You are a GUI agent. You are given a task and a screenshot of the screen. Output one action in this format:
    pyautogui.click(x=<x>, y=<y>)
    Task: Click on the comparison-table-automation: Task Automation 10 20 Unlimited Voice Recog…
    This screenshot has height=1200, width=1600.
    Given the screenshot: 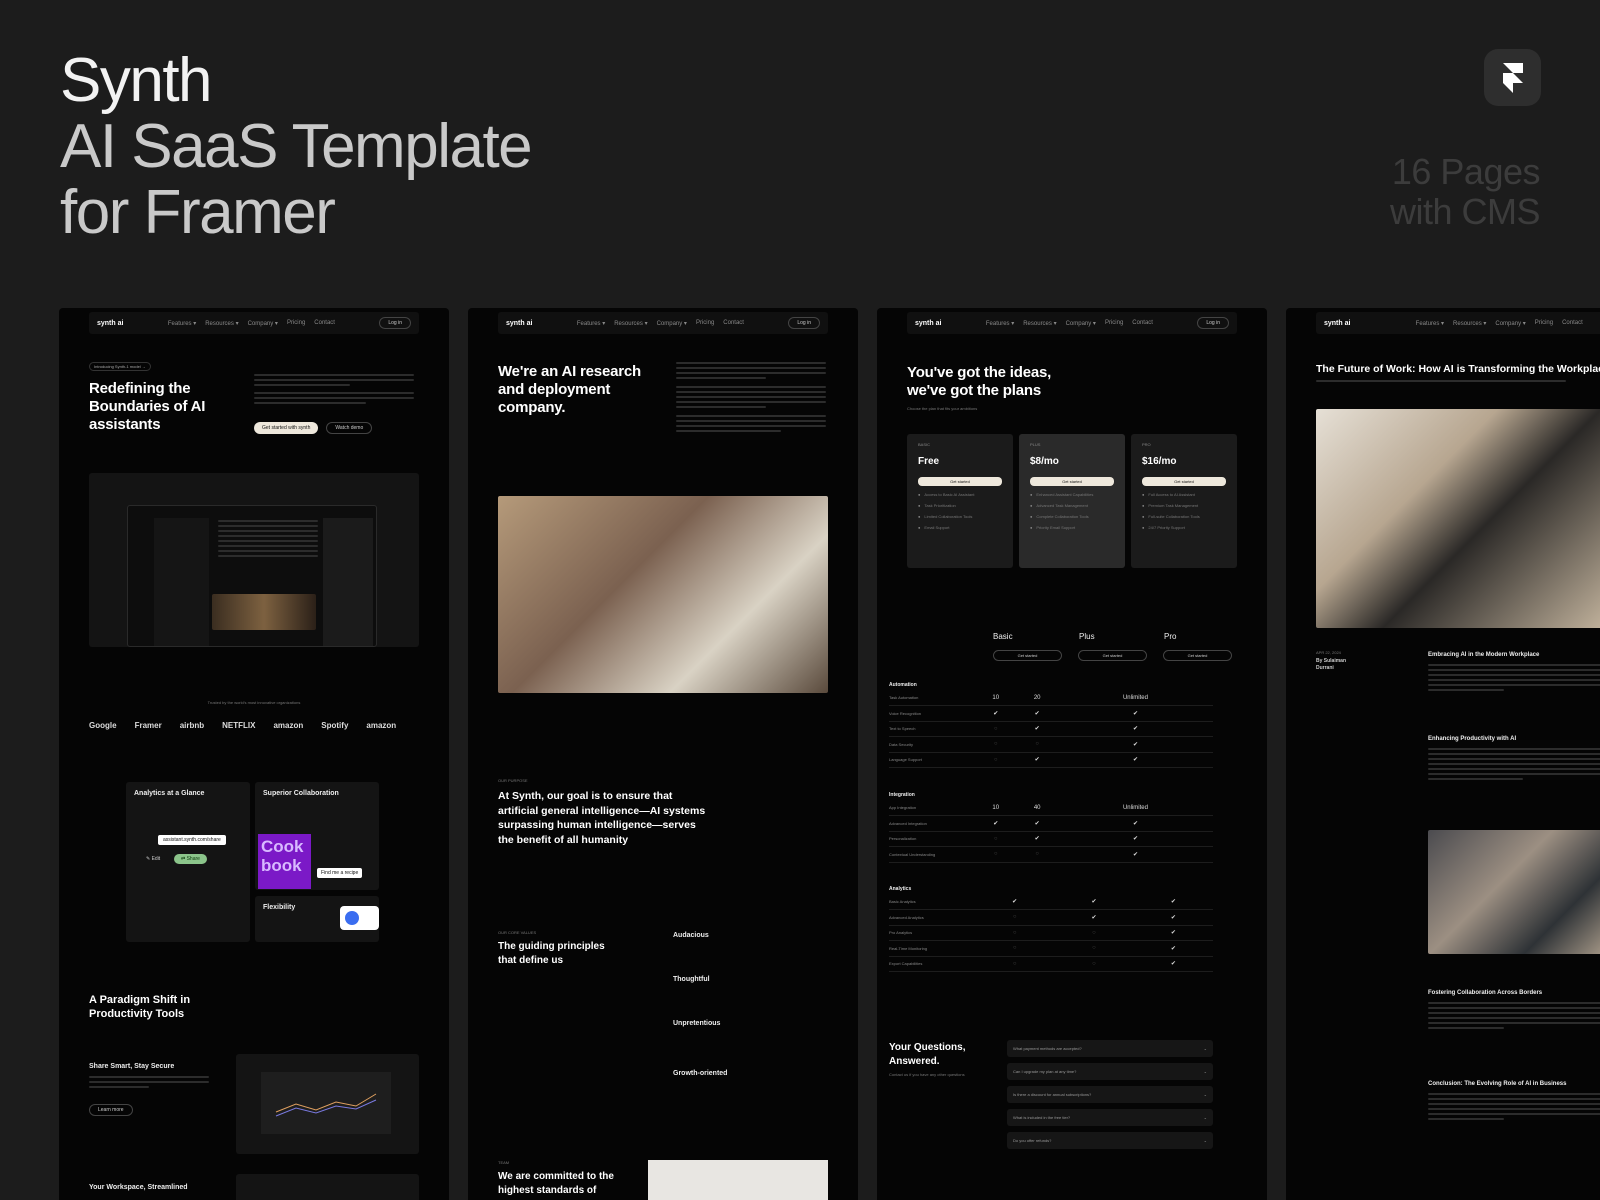 What is the action you would take?
    pyautogui.click(x=1051, y=729)
    